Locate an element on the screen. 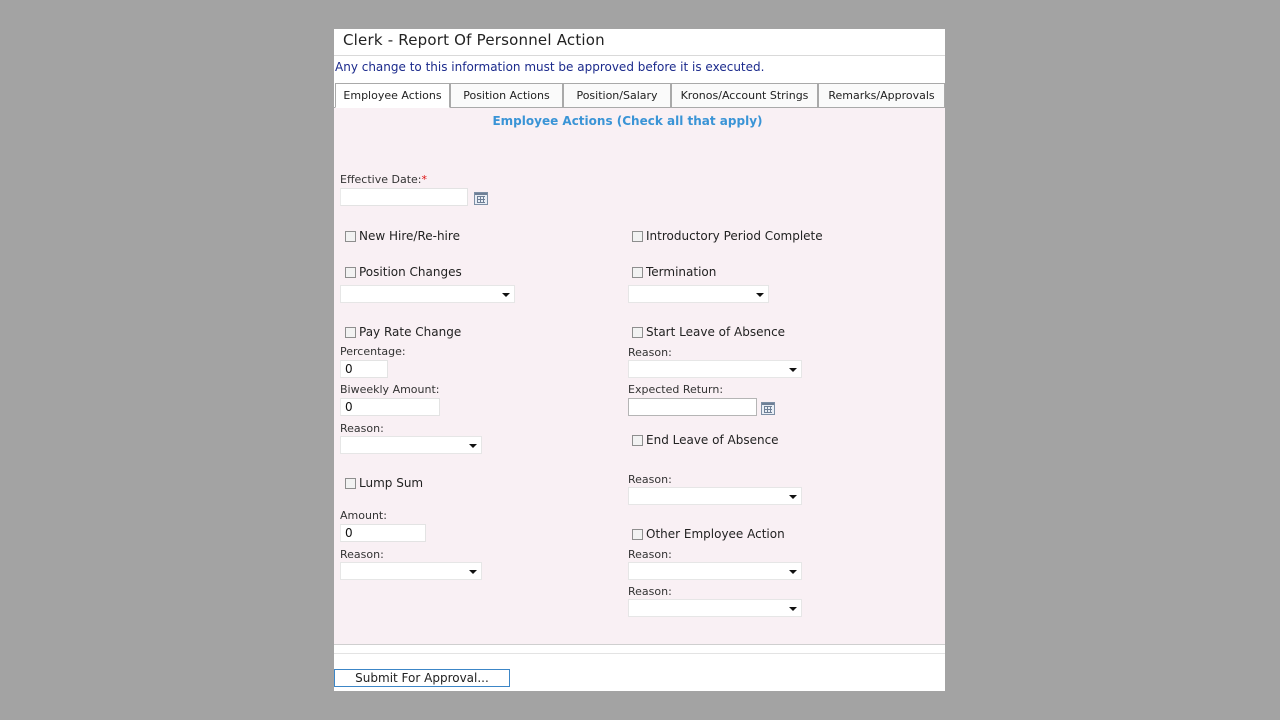  biweekly-amount-input: 0 is located at coordinates (390, 407).